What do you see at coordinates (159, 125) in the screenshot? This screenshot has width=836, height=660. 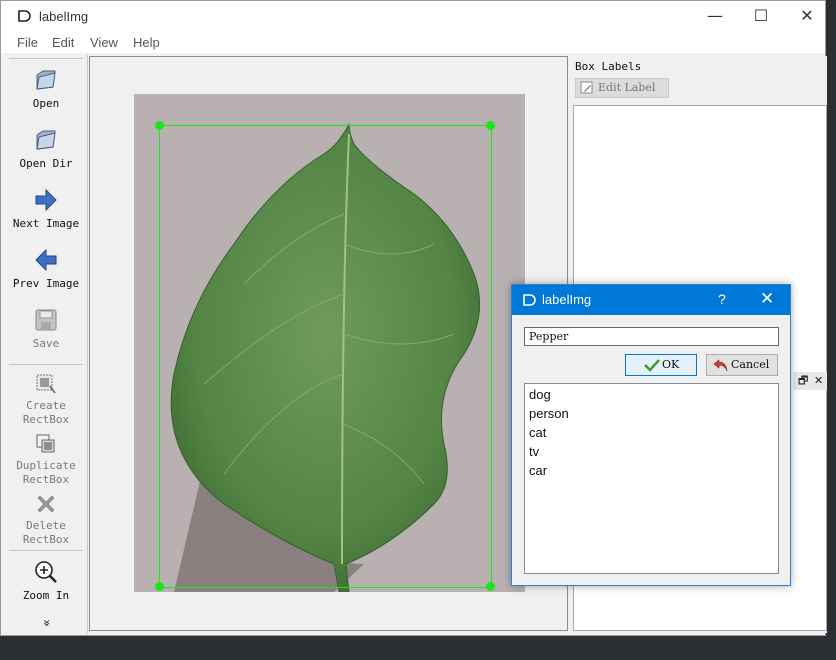 I see `bbox-handle-top-left` at bounding box center [159, 125].